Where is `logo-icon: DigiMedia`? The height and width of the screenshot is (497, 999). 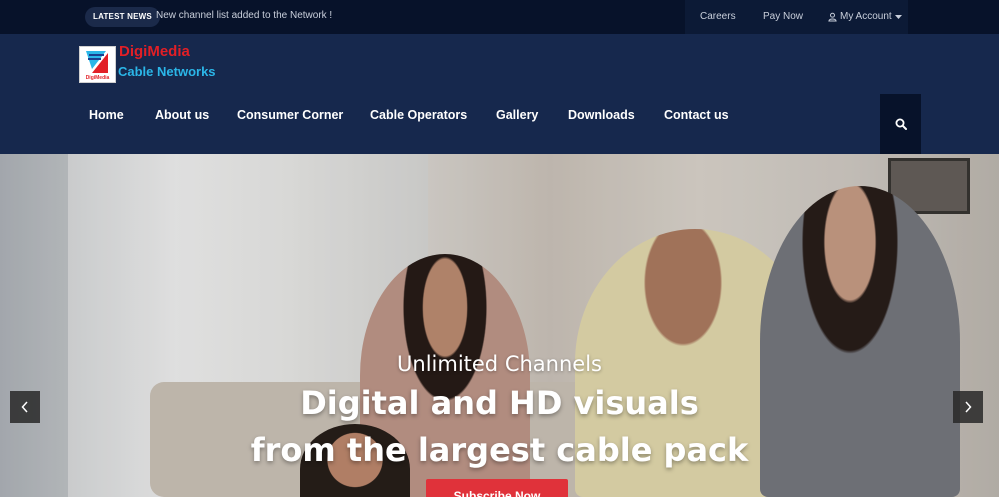
logo-icon: DigiMedia is located at coordinates (97, 64).